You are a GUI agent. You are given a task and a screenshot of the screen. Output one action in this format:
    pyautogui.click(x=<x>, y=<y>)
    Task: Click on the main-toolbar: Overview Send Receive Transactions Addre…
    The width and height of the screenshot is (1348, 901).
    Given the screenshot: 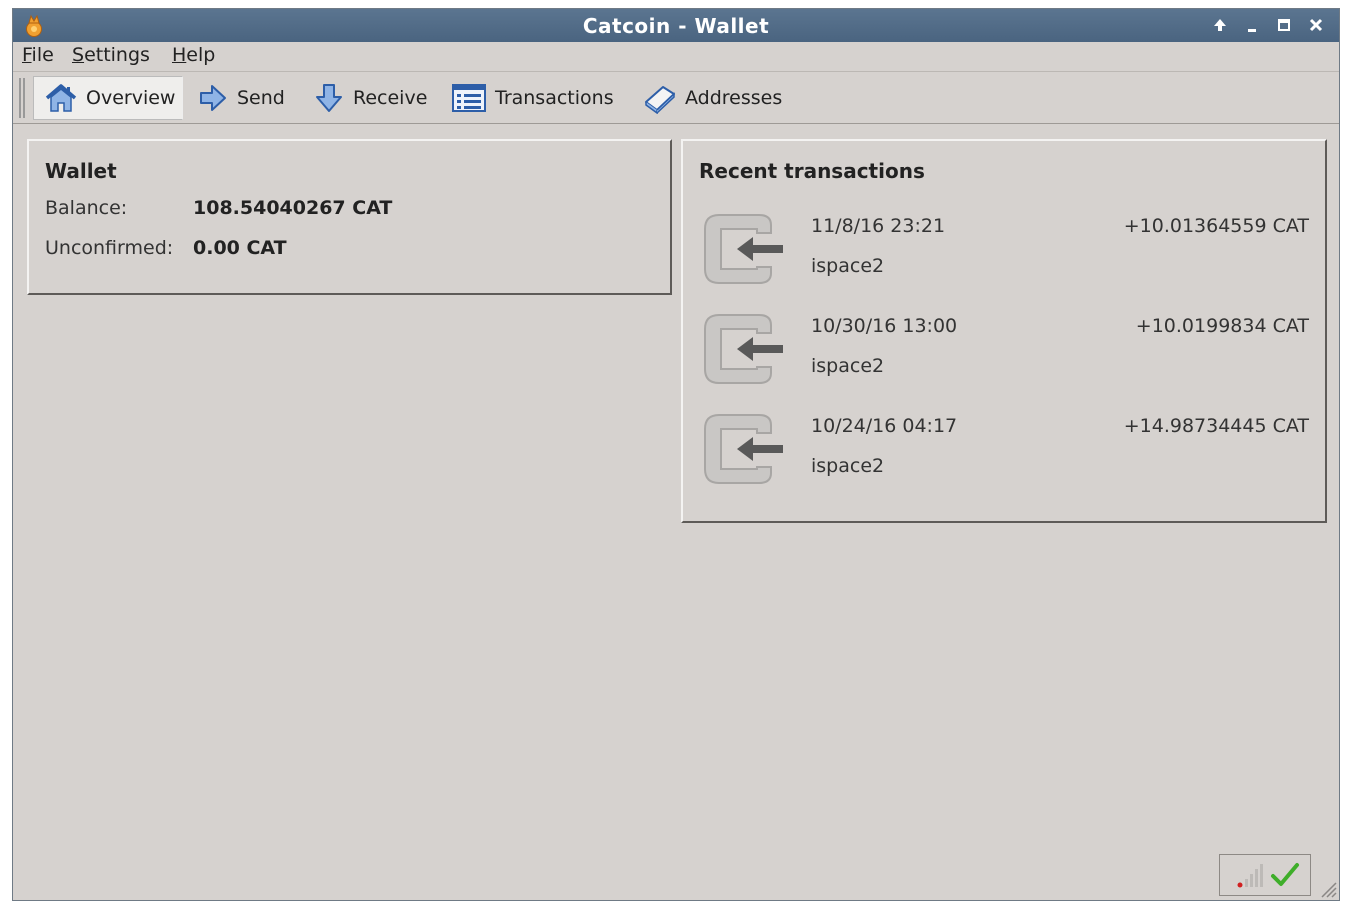 What is the action you would take?
    pyautogui.click(x=676, y=98)
    